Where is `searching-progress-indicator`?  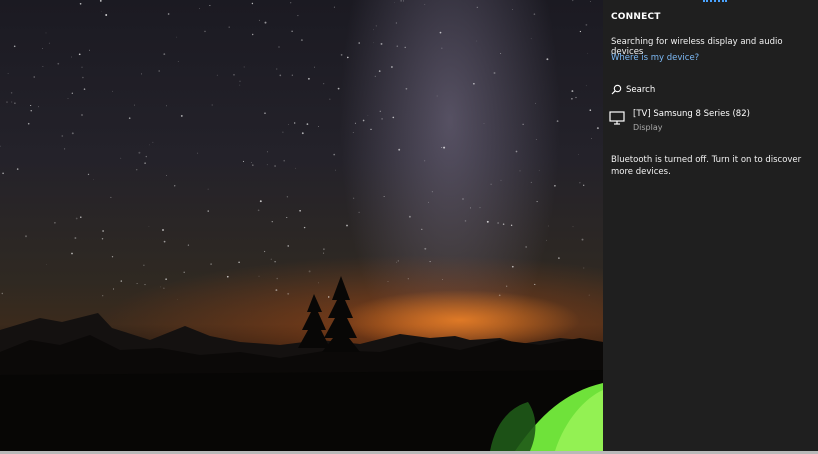 searching-progress-indicator is located at coordinates (715, 1).